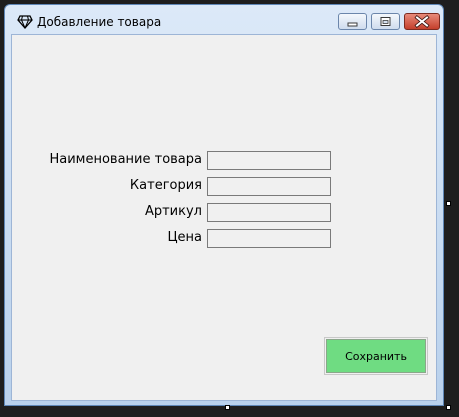  I want to click on label-article: Артикул, so click(173, 211).